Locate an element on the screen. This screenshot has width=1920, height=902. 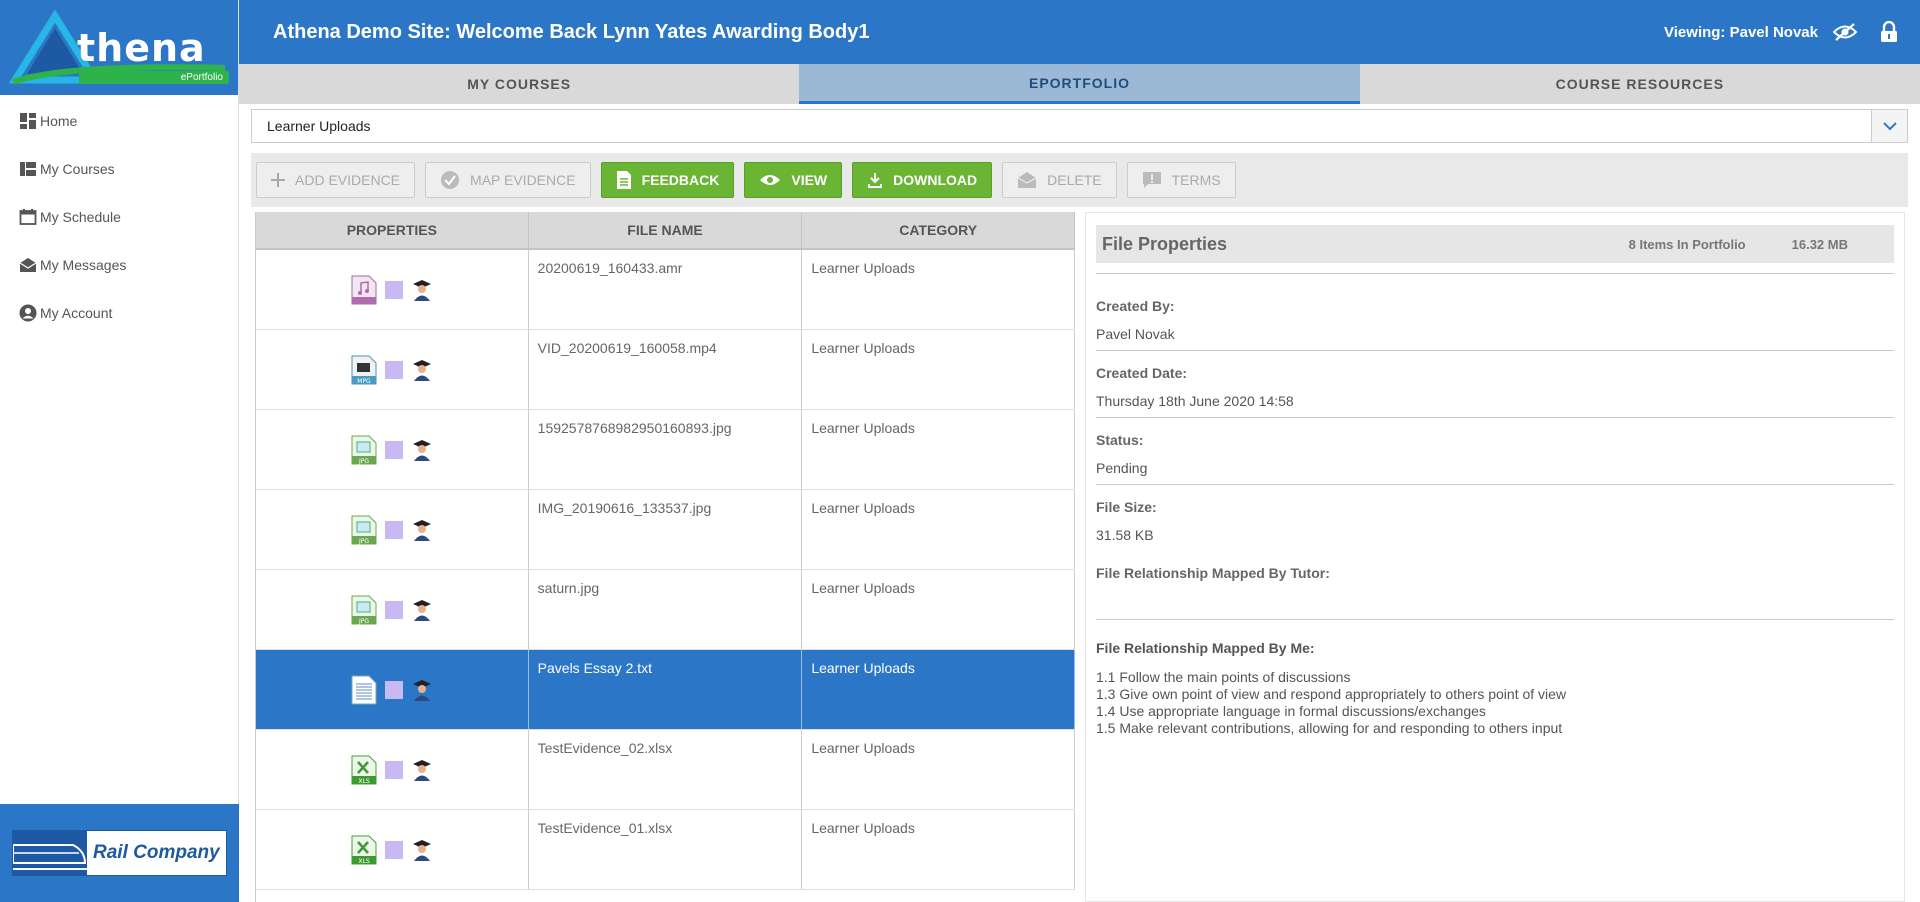
sidebar-item-my-courses: My Courses is located at coordinates (119, 169).